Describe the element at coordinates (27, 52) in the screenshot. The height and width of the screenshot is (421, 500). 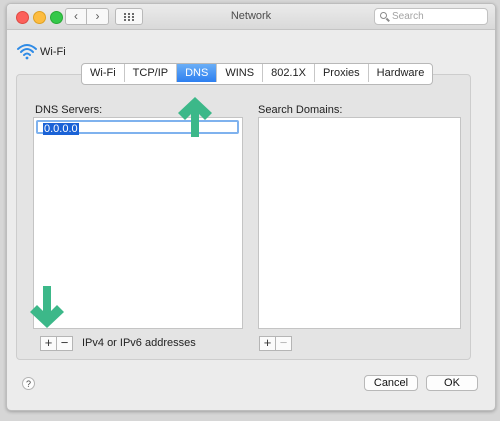
I see `wifi-icon` at that location.